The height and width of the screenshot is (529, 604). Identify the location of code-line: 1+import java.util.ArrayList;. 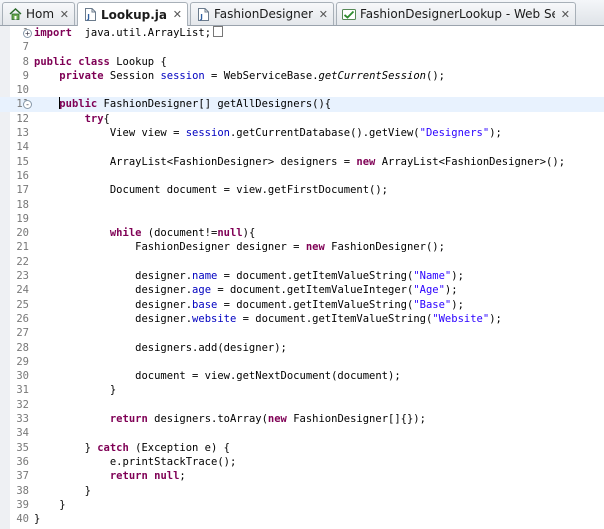
(302, 33).